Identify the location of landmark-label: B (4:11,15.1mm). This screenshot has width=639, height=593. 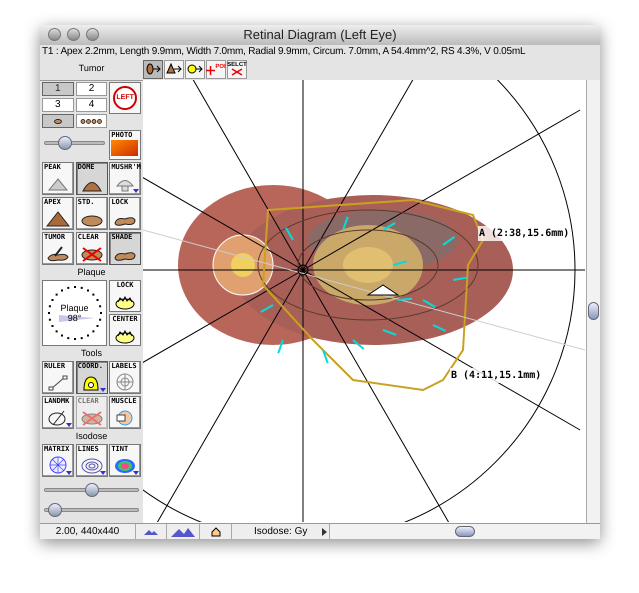
(496, 375).